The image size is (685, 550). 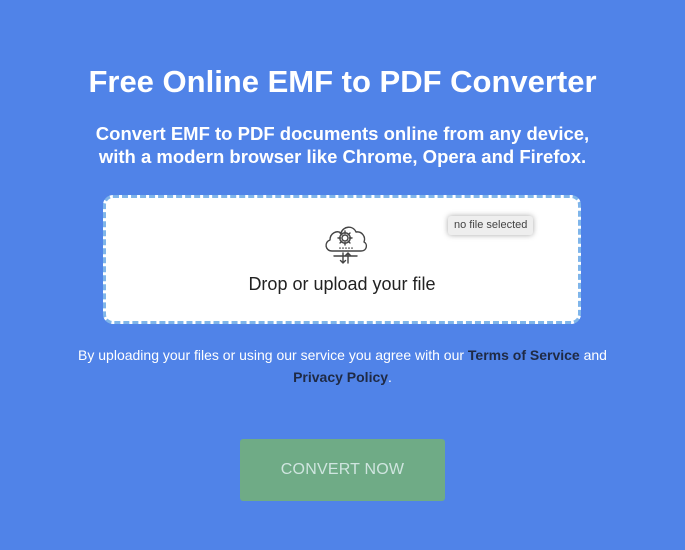 What do you see at coordinates (340, 377) in the screenshot?
I see `privacy-policy-link: Privacy Policy` at bounding box center [340, 377].